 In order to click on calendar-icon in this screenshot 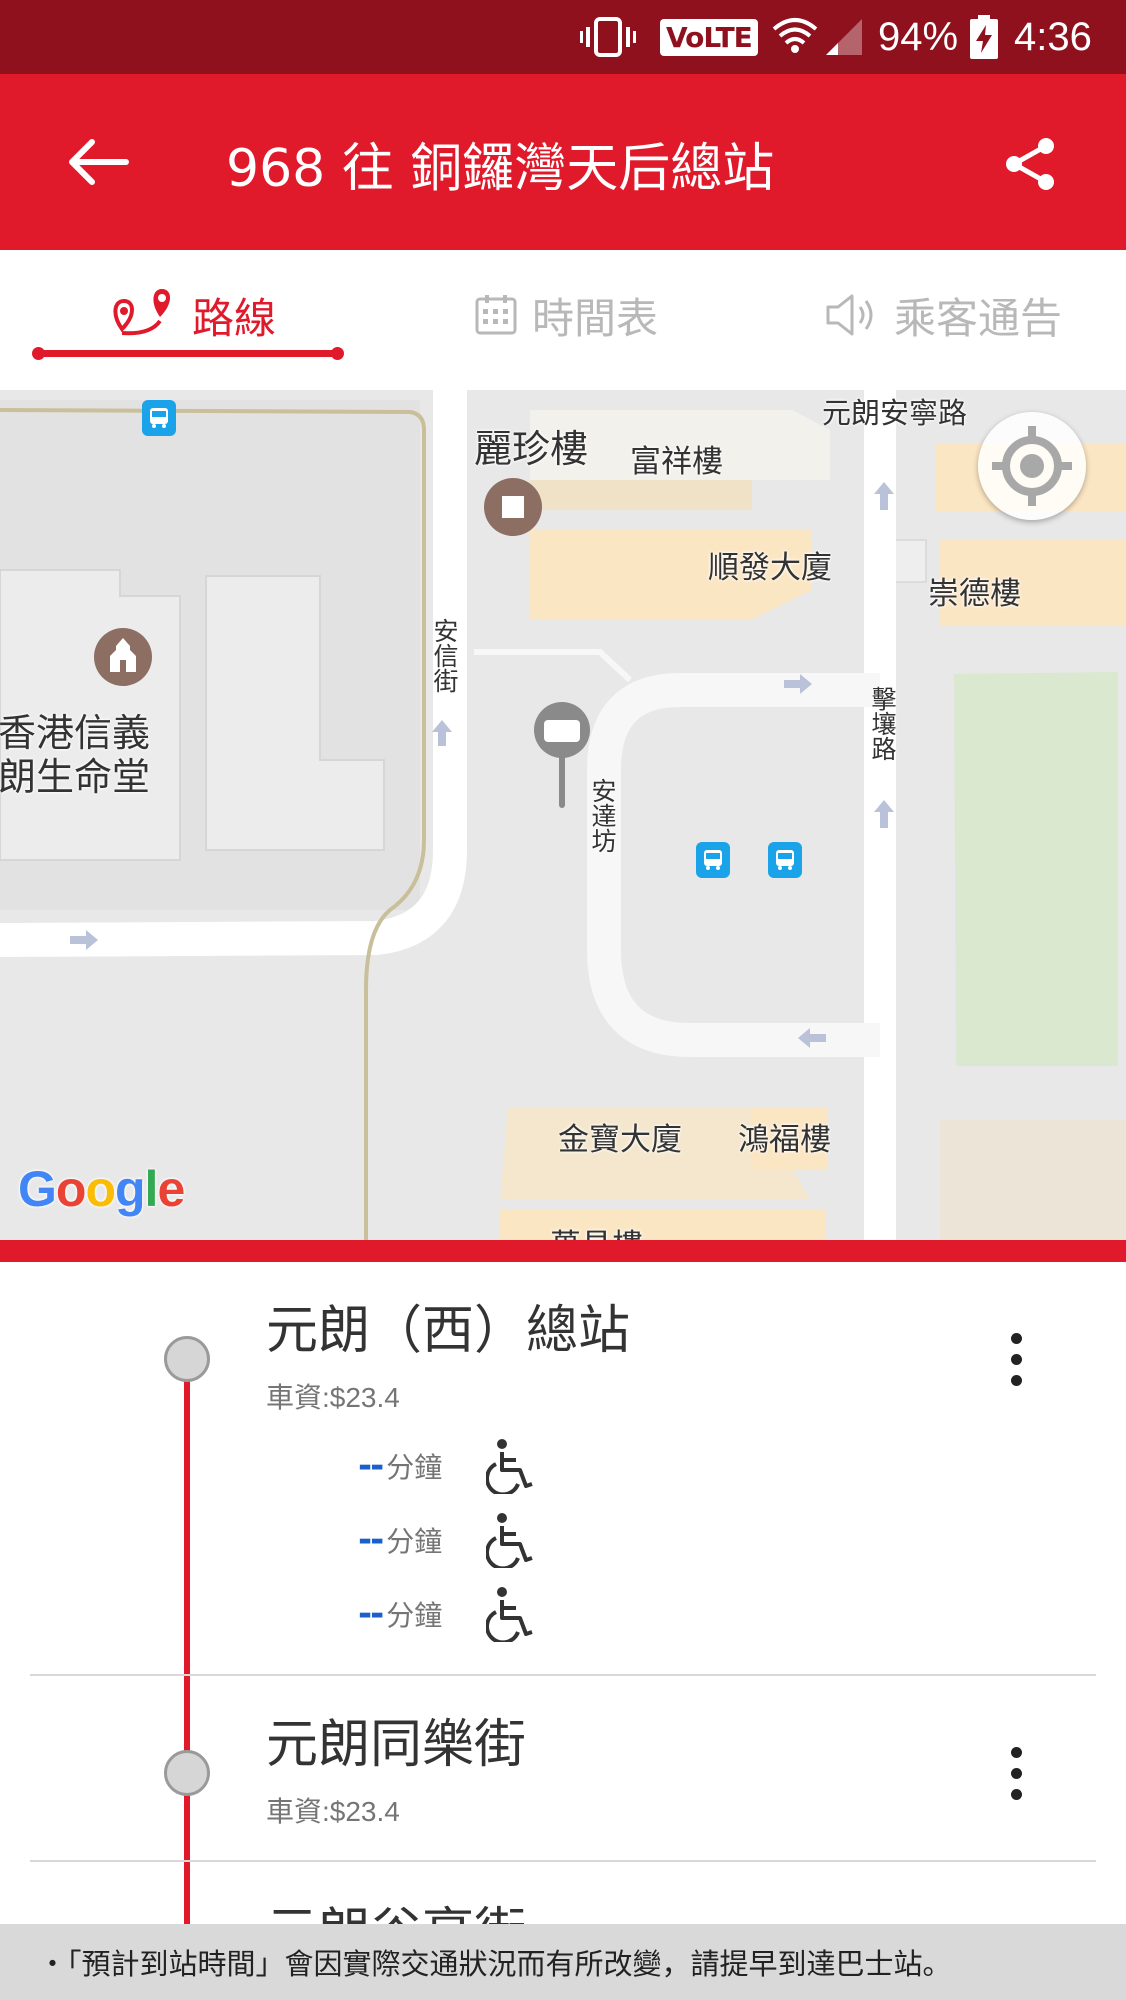, I will do `click(496, 315)`.